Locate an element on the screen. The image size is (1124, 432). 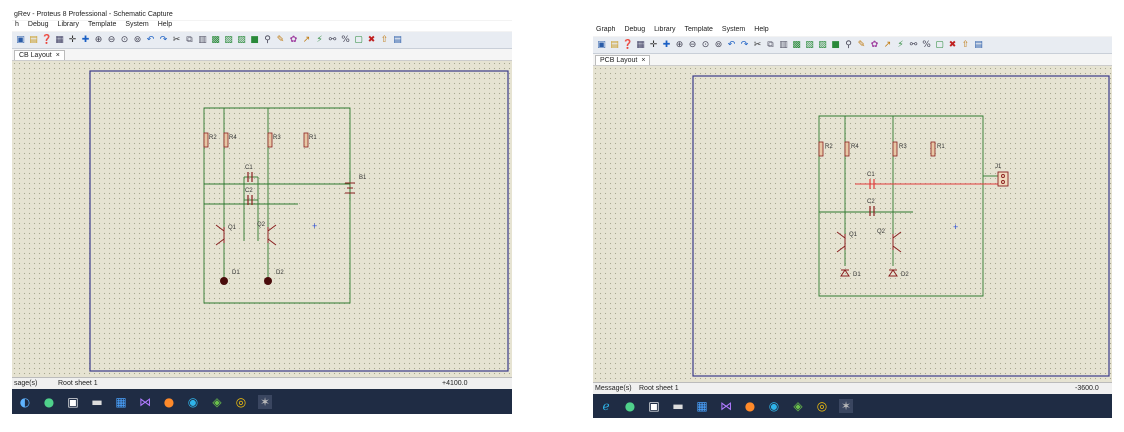
paste-icon: ▥ is located at coordinates (202, 40).